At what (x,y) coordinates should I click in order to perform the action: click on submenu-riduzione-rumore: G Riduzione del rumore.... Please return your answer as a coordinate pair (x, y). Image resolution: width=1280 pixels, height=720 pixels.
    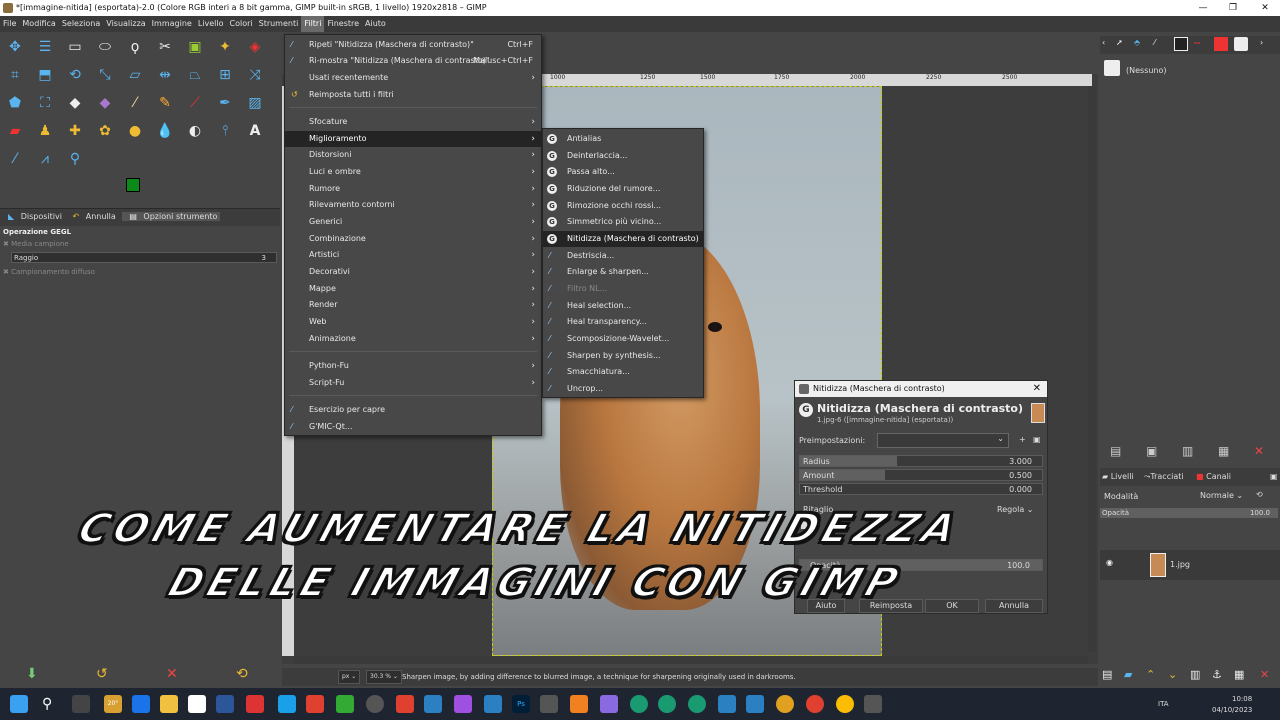
    Looking at the image, I should click on (623, 189).